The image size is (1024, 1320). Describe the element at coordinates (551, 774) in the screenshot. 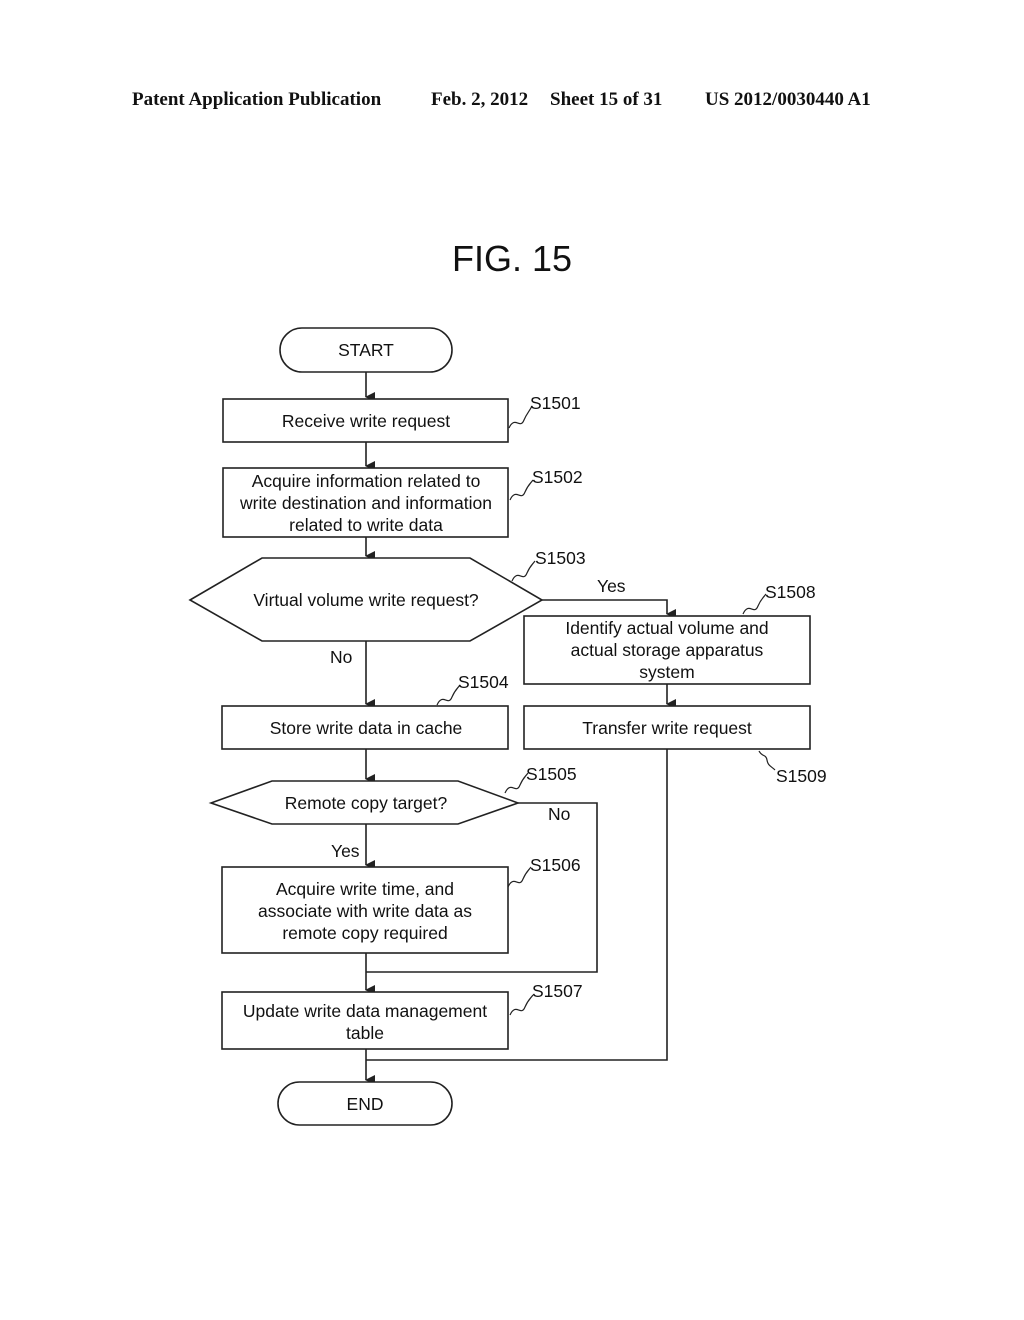

I see `step-s1505-id: S1505` at that location.